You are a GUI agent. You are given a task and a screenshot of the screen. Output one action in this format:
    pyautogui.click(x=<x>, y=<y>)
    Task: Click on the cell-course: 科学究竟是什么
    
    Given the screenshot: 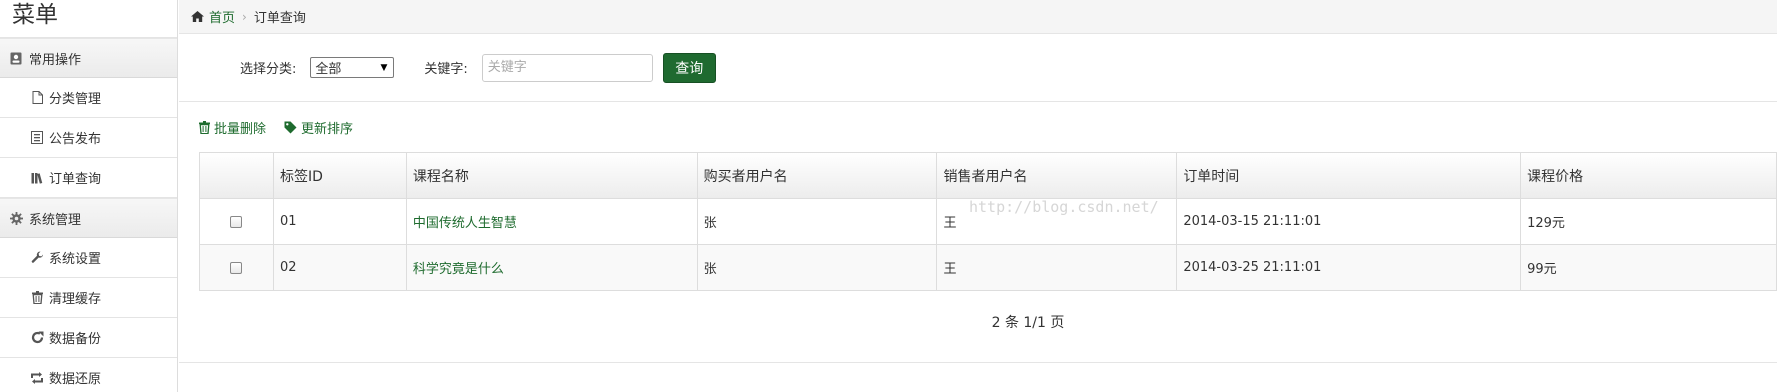 What is the action you would take?
    pyautogui.click(x=551, y=267)
    